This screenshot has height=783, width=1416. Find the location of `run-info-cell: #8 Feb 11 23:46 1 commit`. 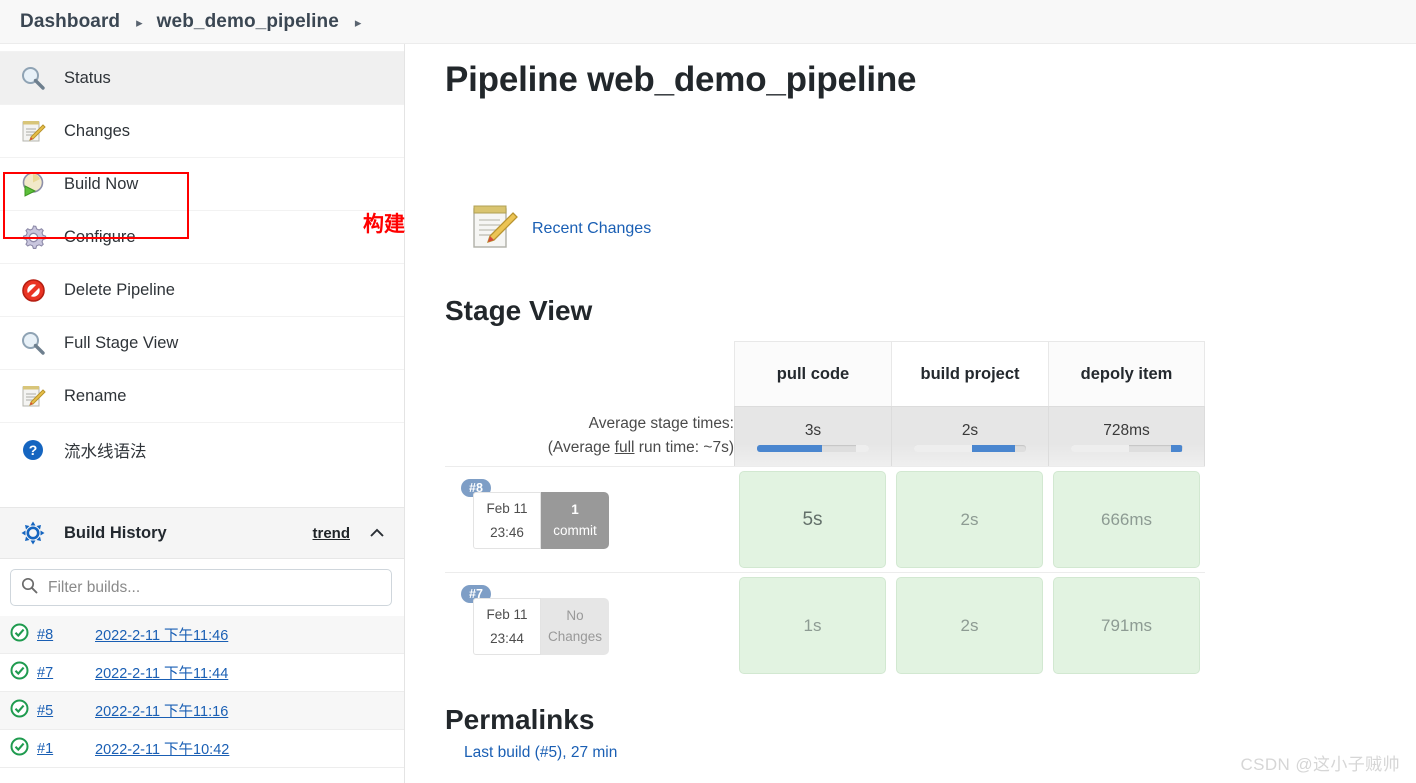

run-info-cell: #8 Feb 11 23:46 1 commit is located at coordinates (589, 519).